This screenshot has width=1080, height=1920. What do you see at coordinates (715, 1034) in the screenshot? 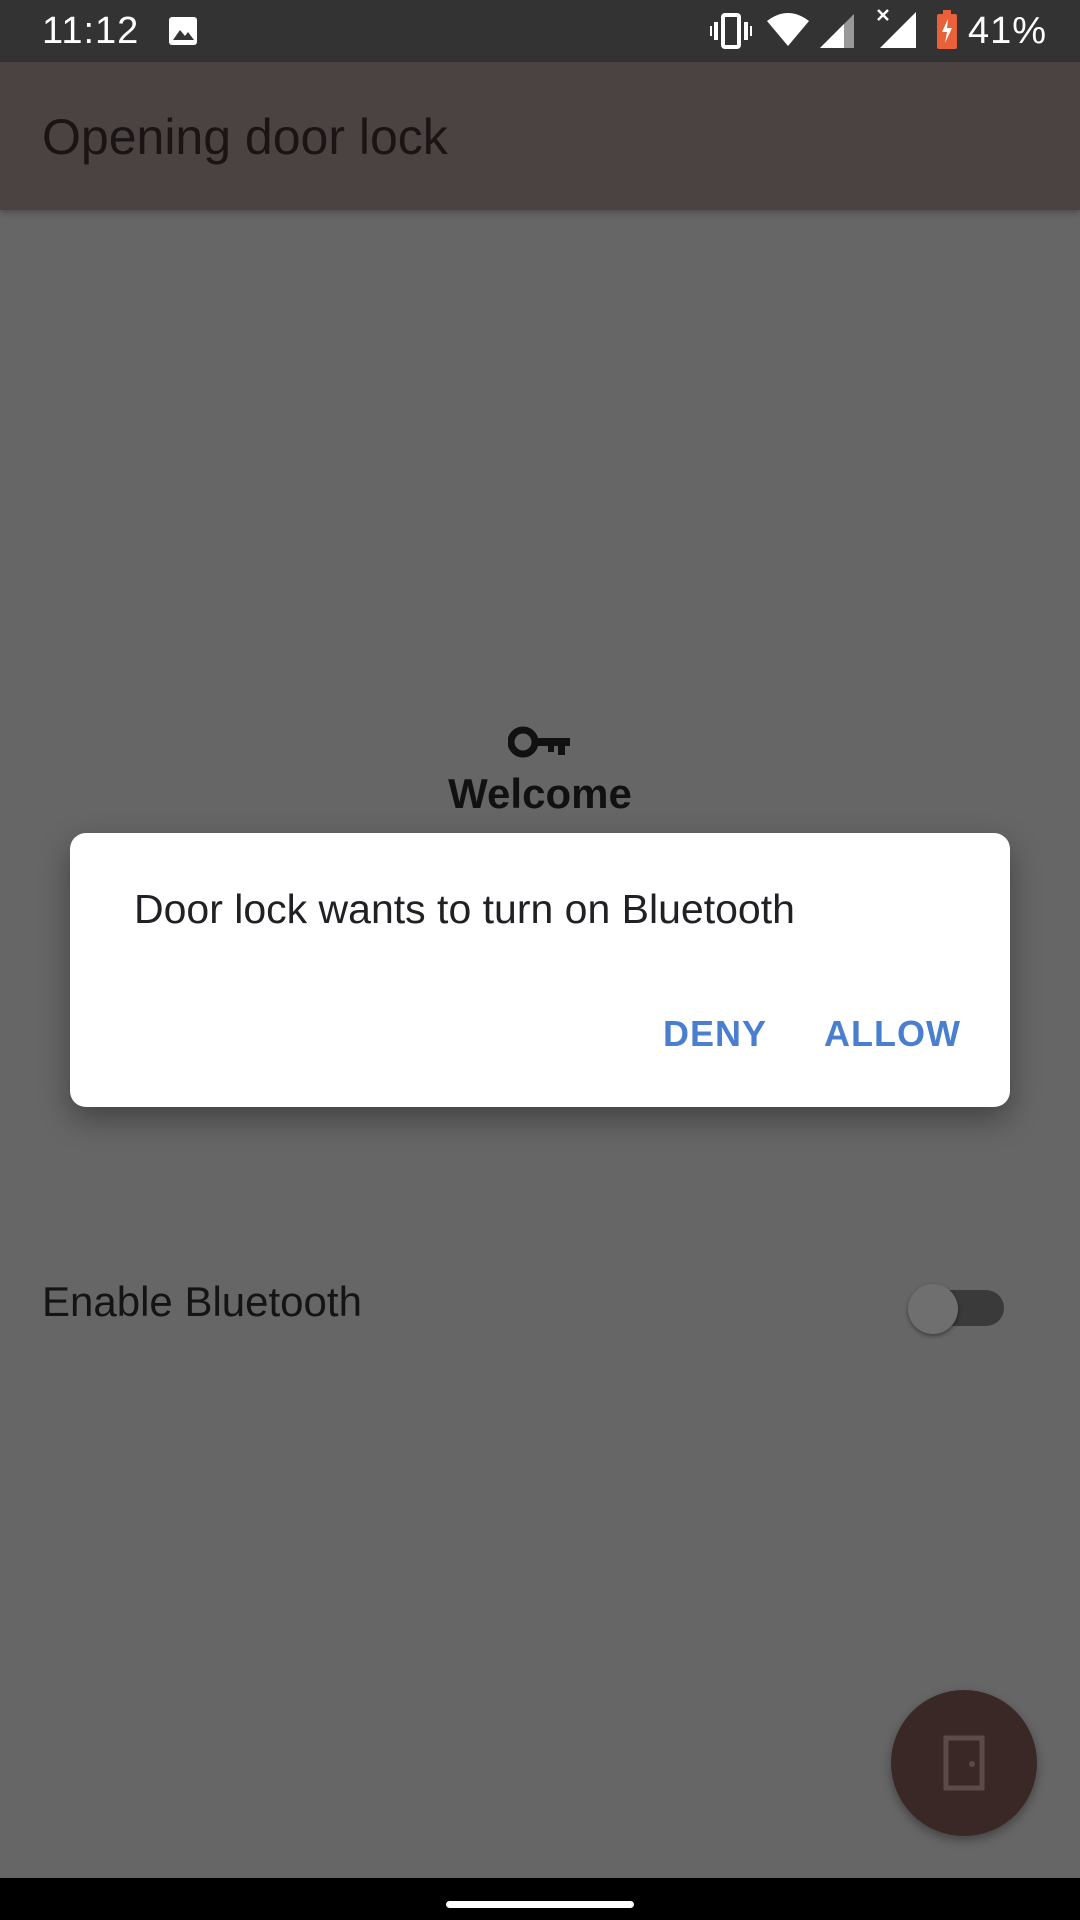
I see `deny-button: DENY` at bounding box center [715, 1034].